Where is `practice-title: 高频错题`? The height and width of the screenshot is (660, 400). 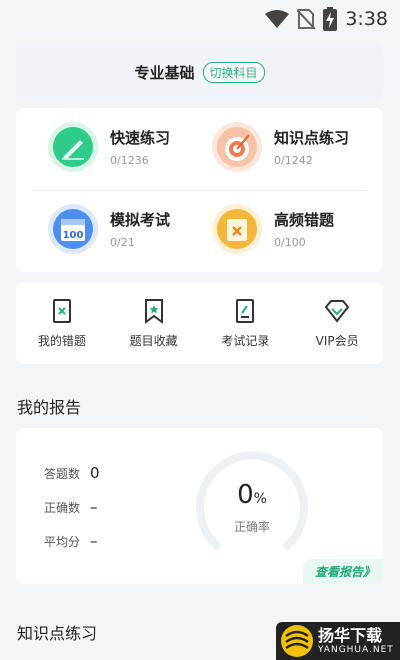 practice-title: 高频错题 is located at coordinates (304, 220).